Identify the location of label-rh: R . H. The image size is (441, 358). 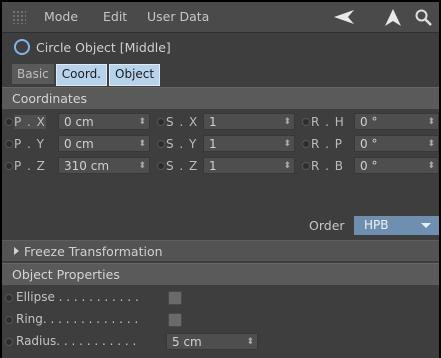
(328, 122).